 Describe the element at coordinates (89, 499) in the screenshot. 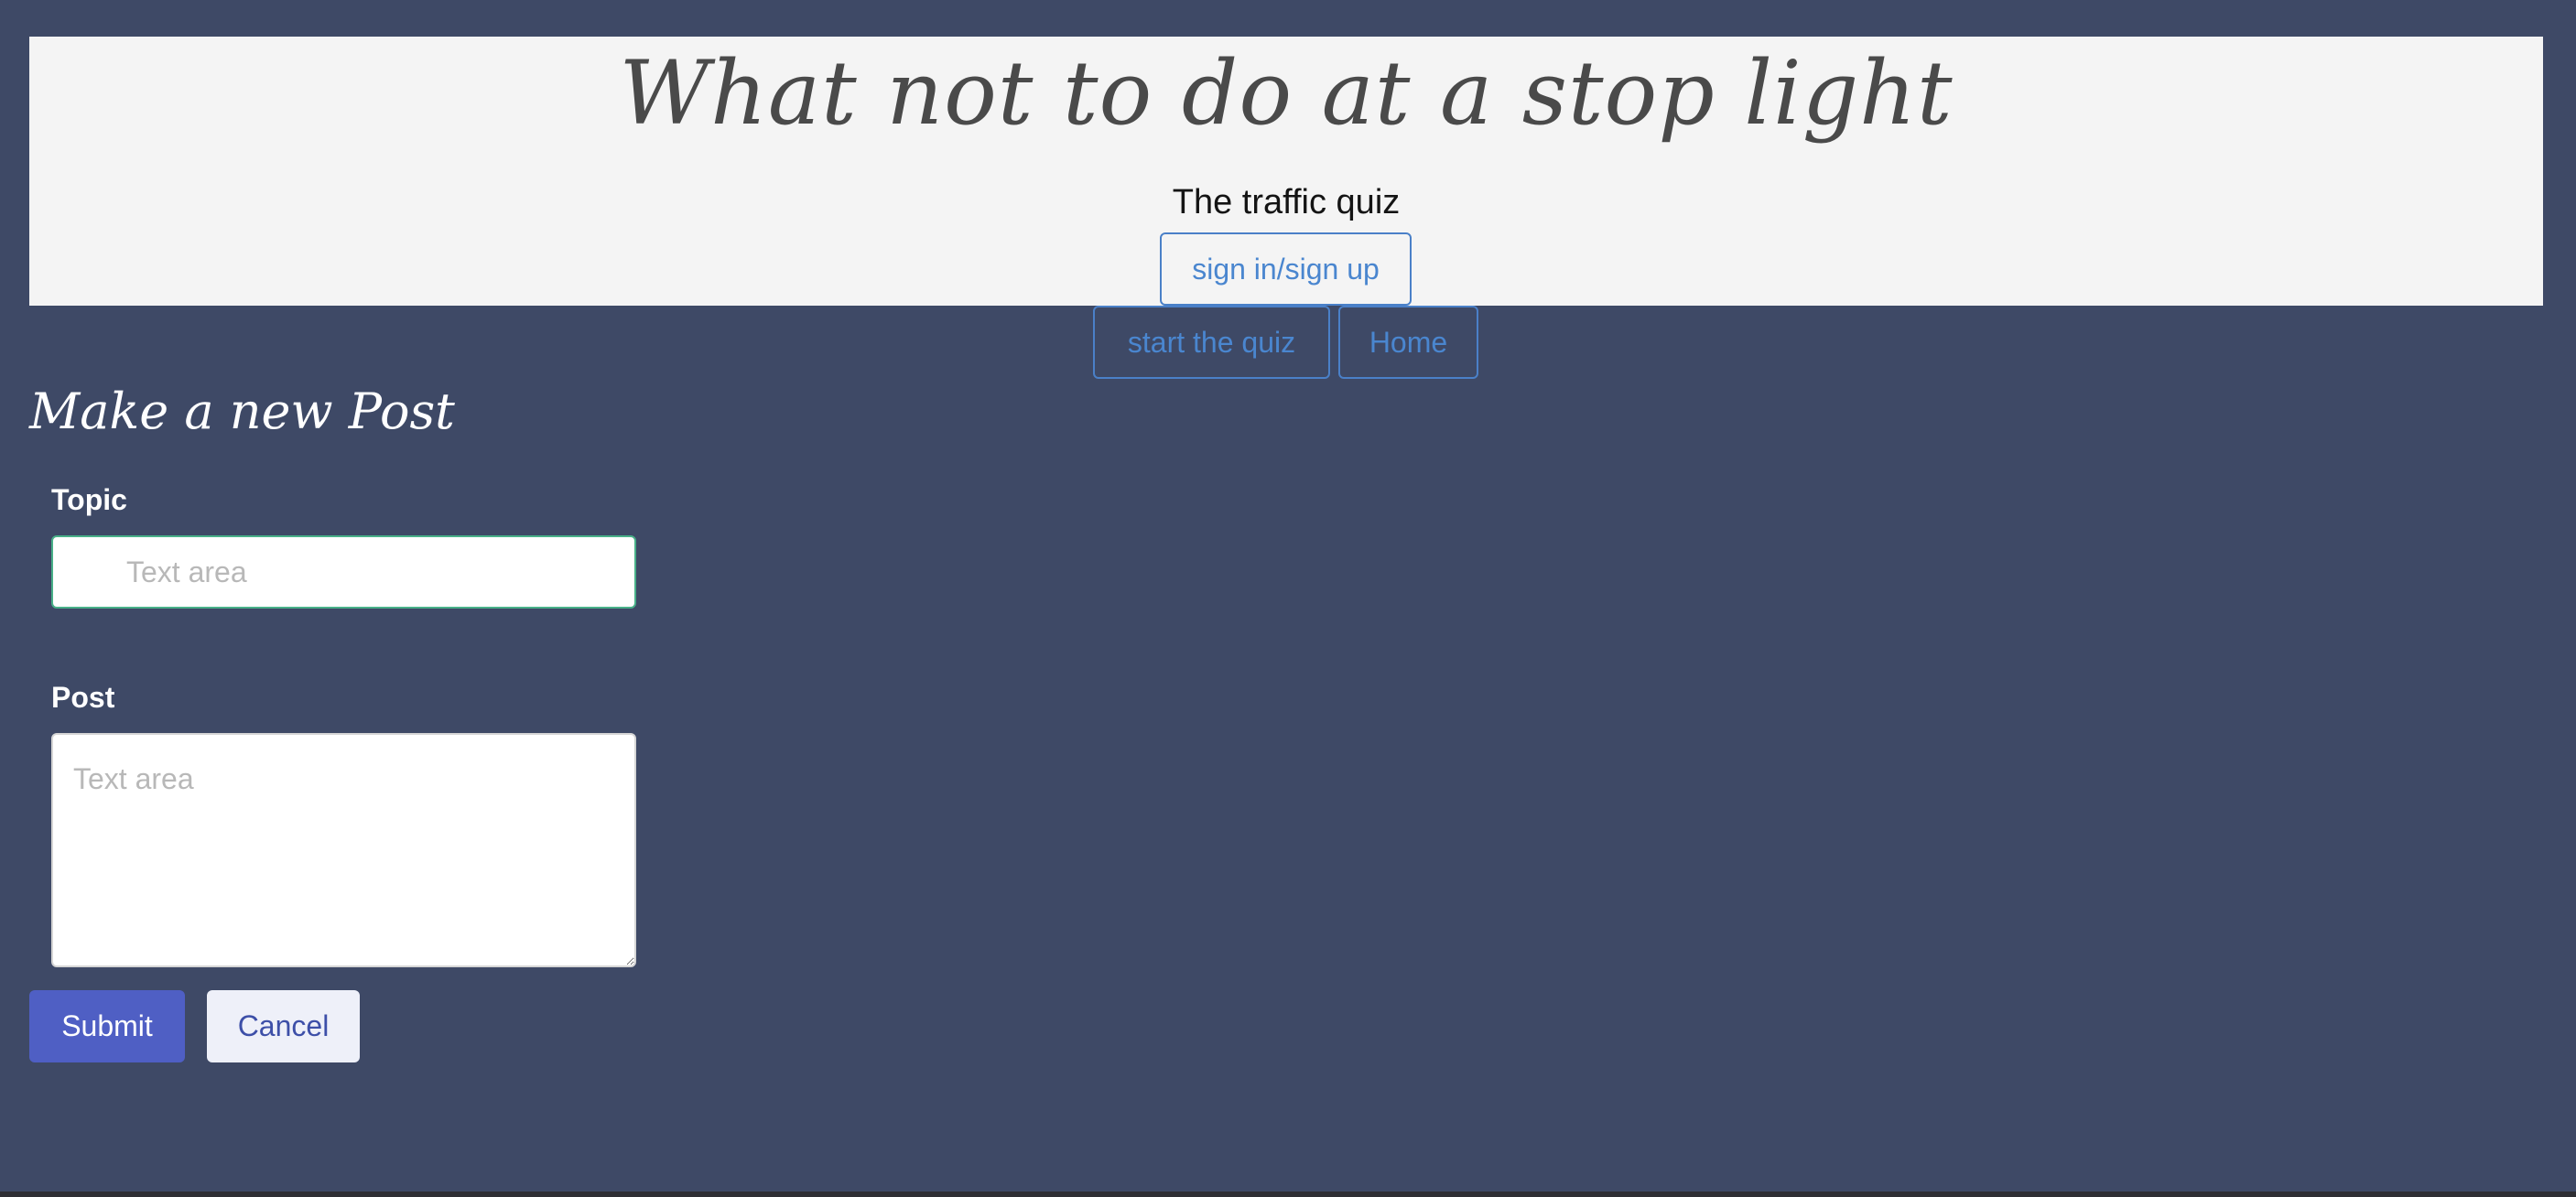

I see `topic-label: Topic` at that location.